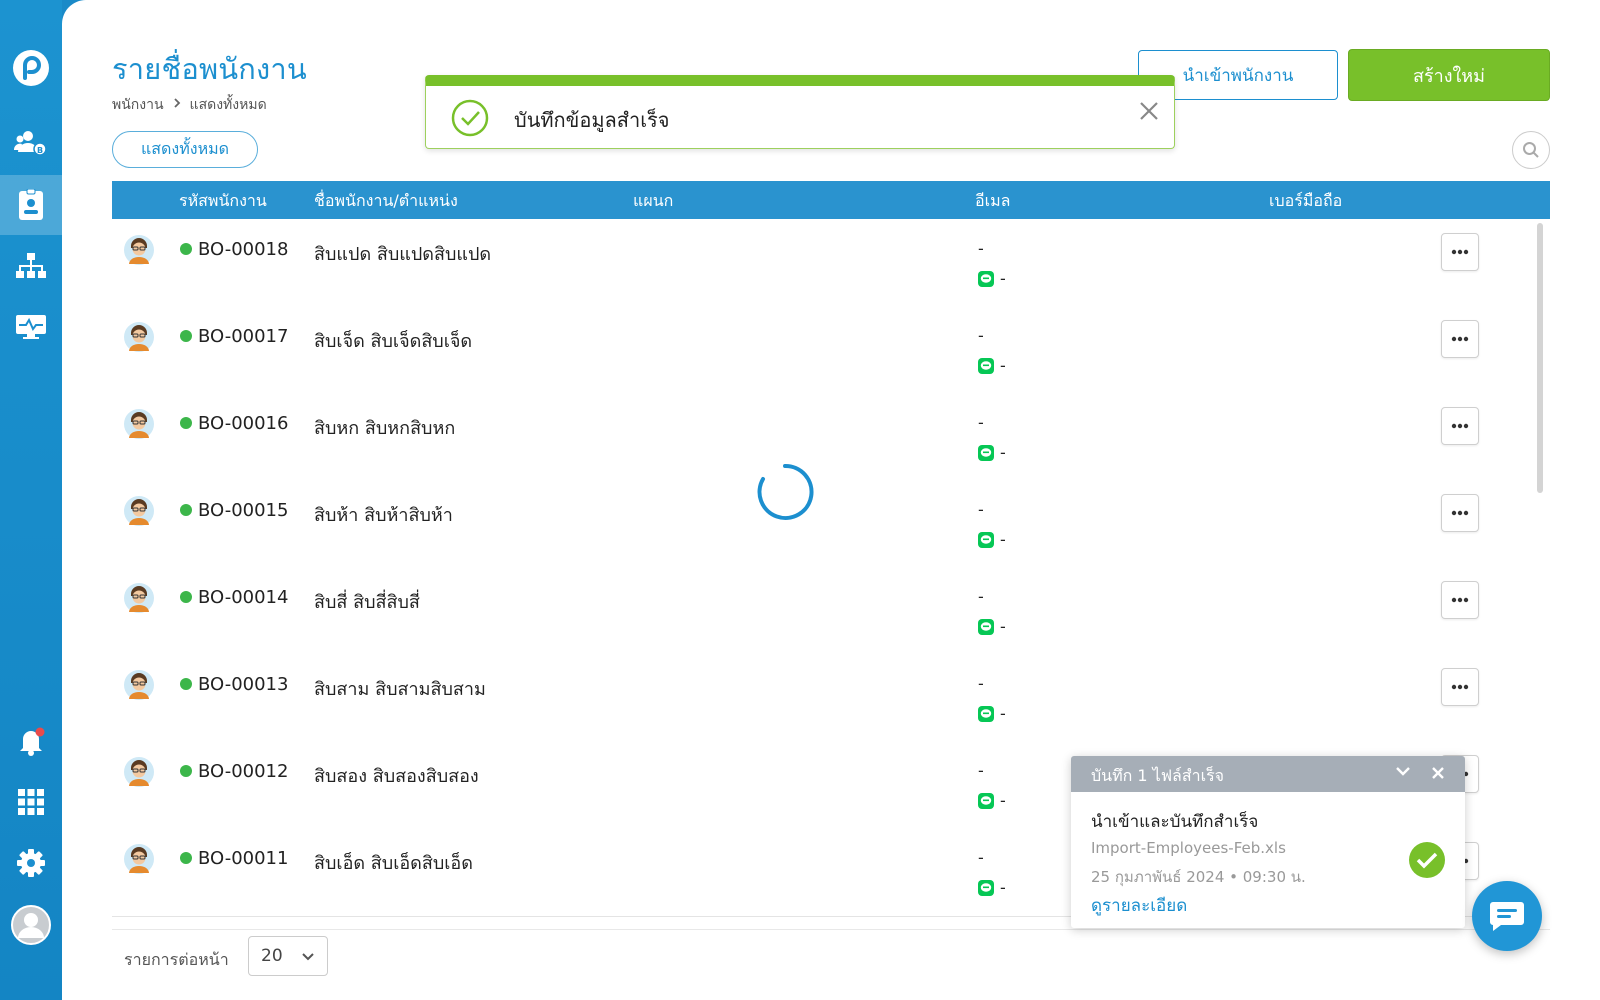 This screenshot has height=1000, width=1600. Describe the element at coordinates (1449, 75) in the screenshot. I see `create-new-button: สร้างใหม่` at that location.